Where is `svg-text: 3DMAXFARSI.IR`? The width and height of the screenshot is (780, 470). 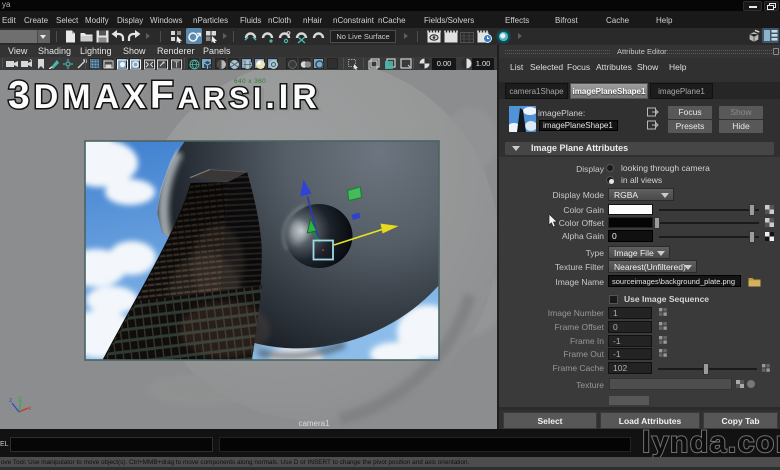 svg-text: 3DMAXFARSI.IR is located at coordinates (164, 95).